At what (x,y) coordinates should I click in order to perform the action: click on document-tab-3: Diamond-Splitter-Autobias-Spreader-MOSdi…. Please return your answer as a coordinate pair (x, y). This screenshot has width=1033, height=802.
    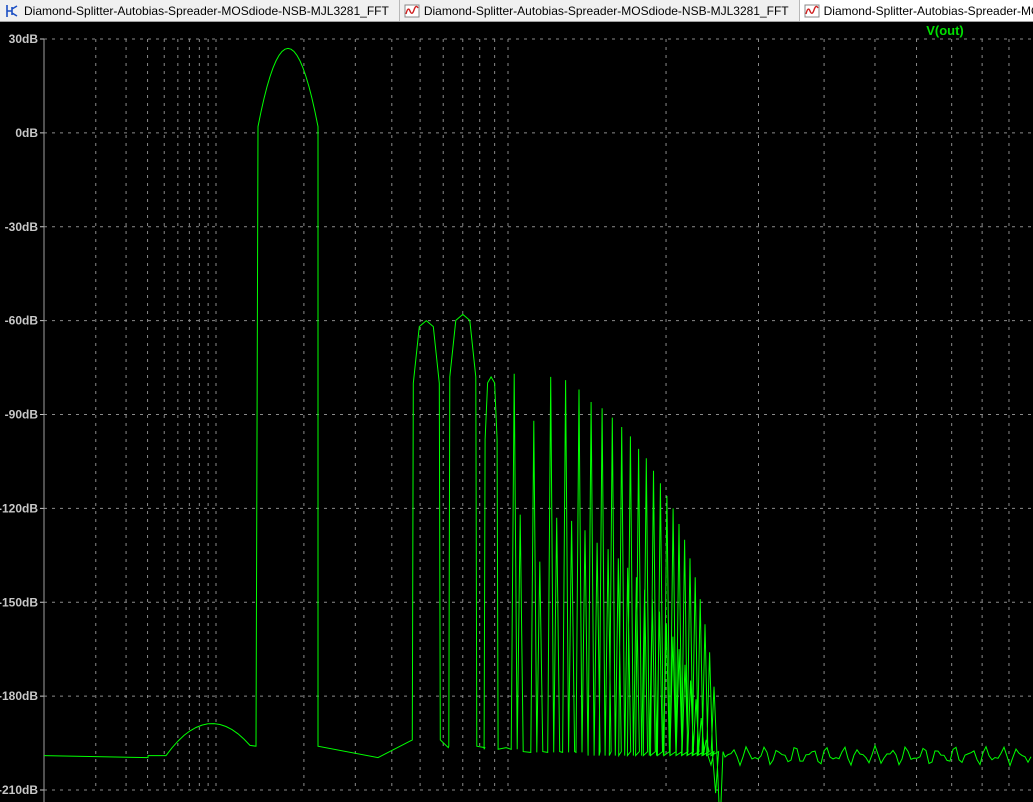
    Looking at the image, I should click on (916, 10).